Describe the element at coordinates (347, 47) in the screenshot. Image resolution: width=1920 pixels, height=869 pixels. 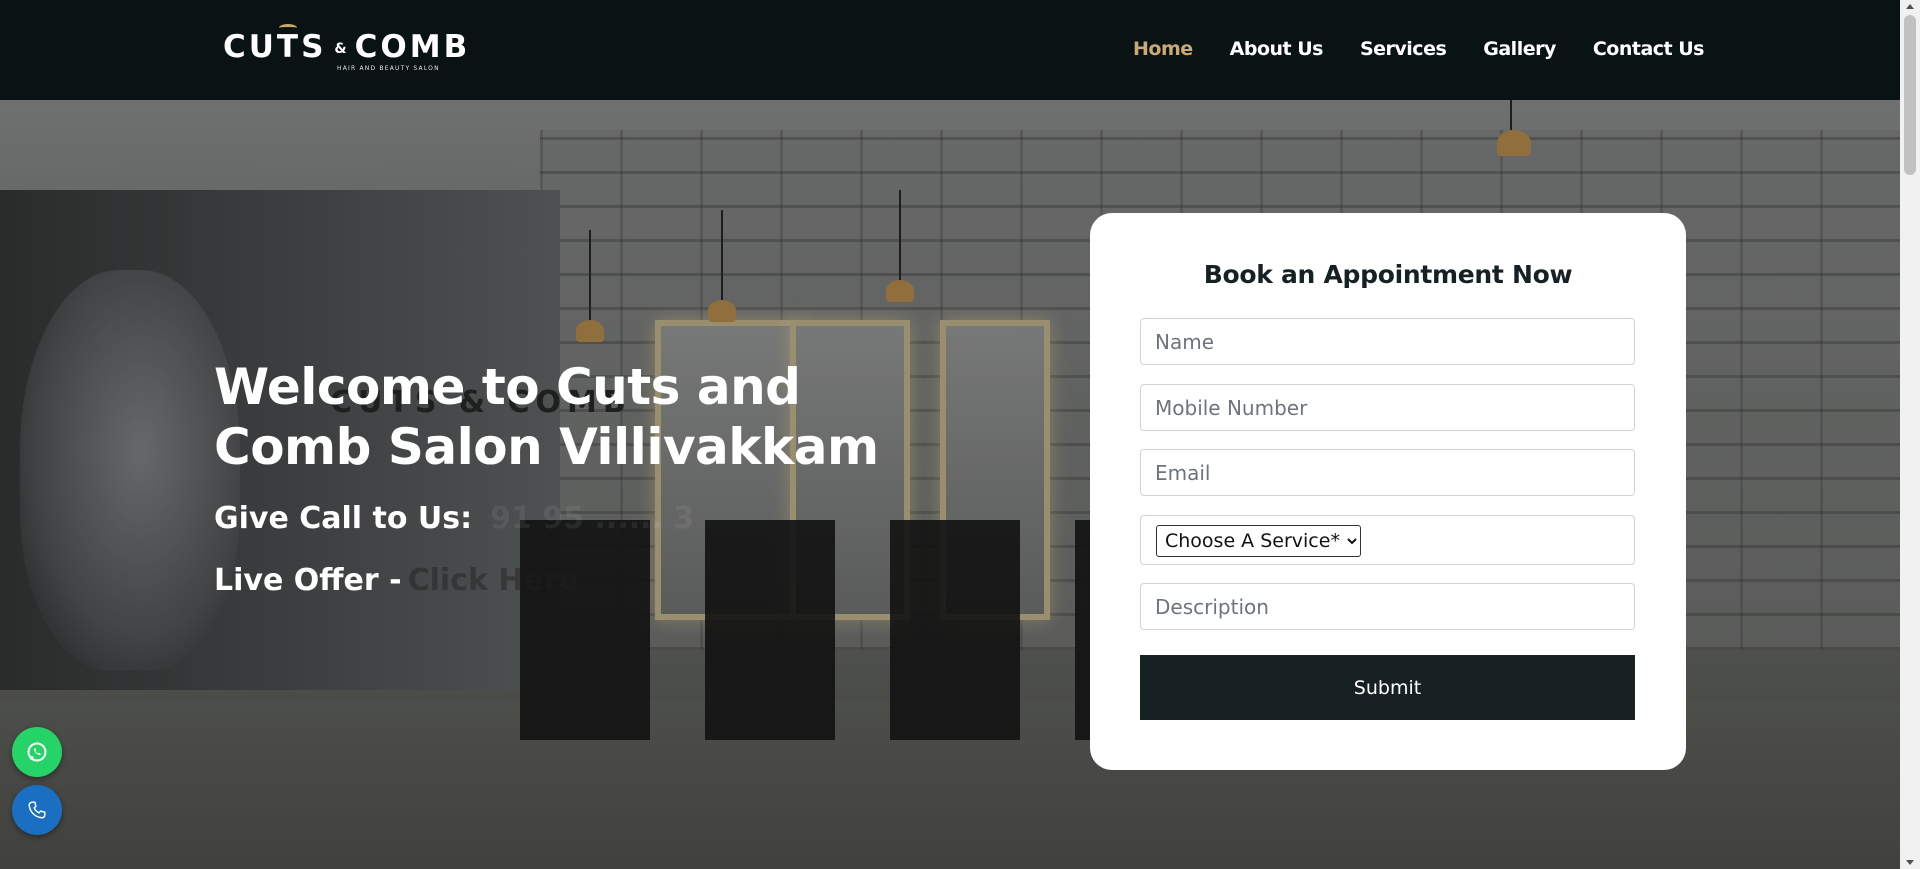
I see `logo-wordmark: CUTS & COMB` at that location.